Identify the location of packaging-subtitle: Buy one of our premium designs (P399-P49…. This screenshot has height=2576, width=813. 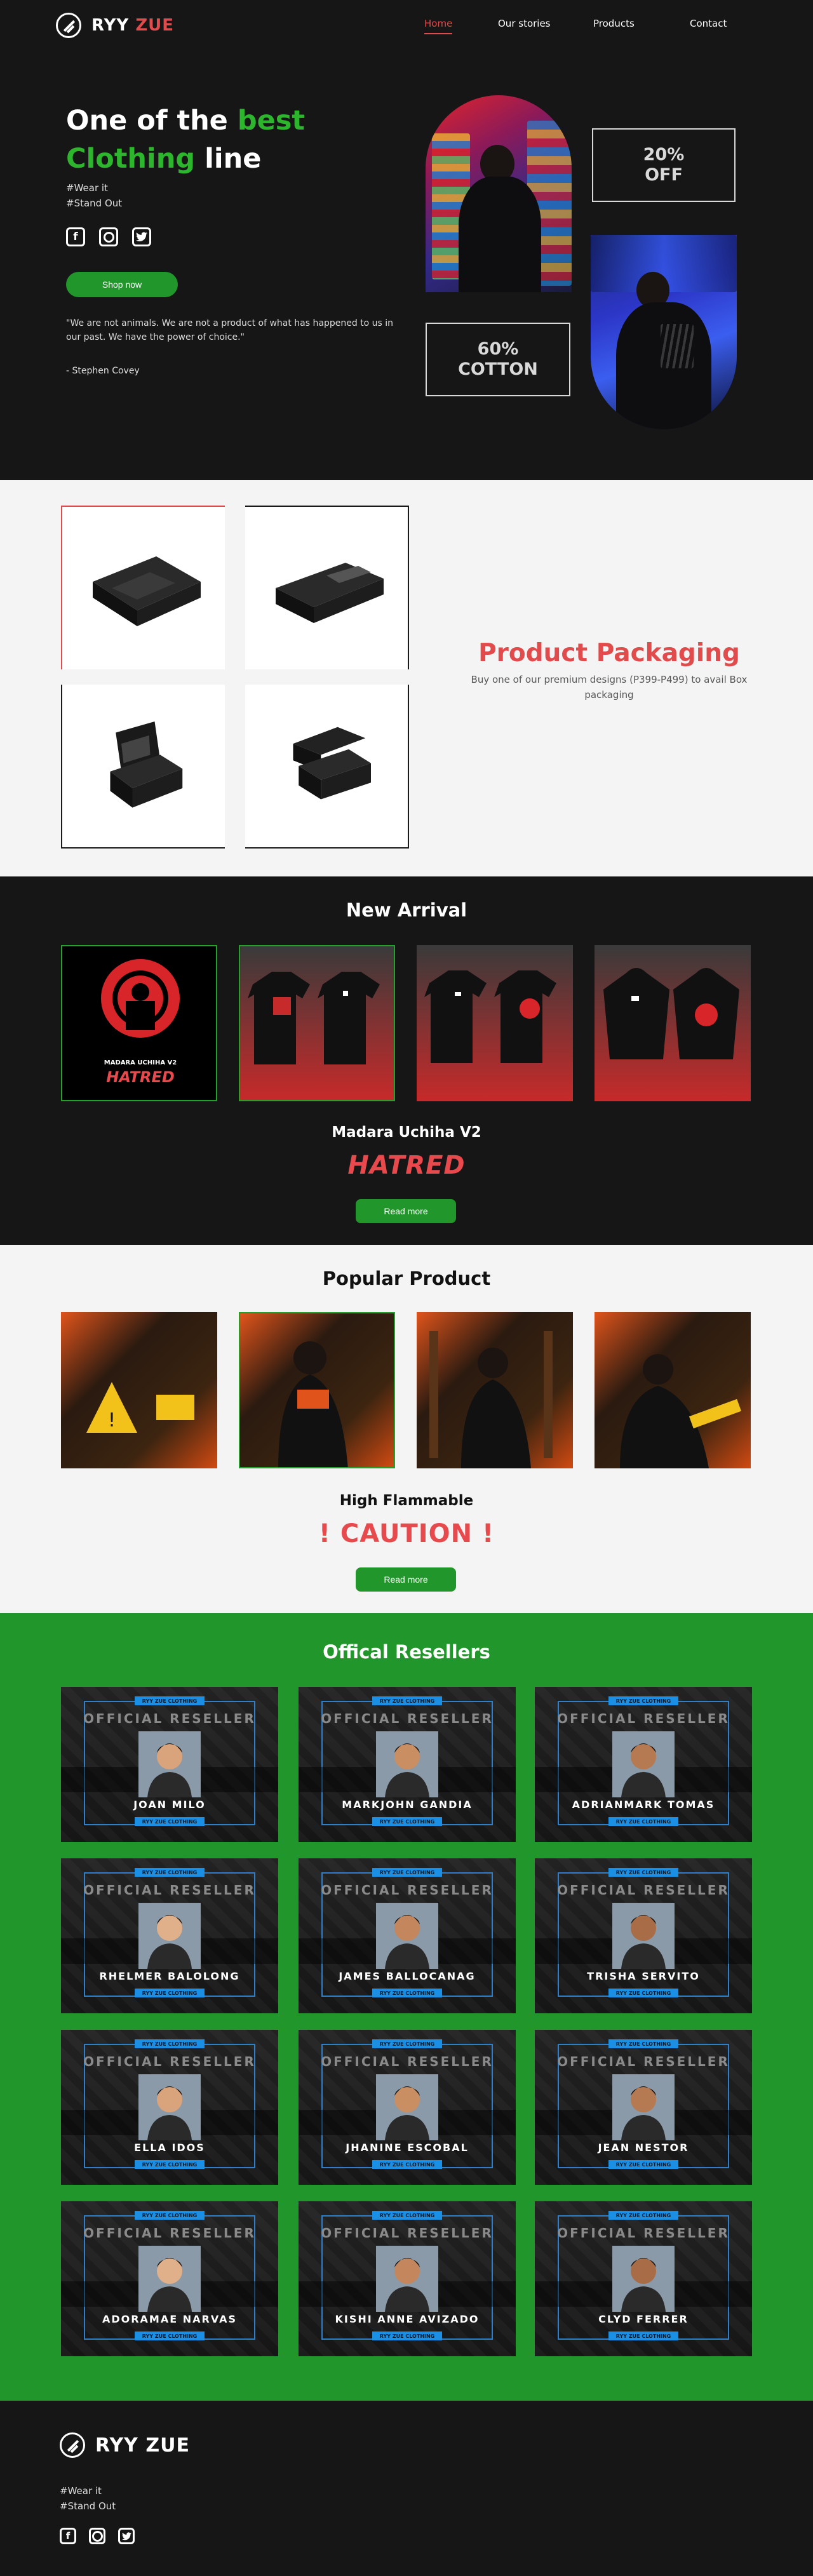
(609, 687).